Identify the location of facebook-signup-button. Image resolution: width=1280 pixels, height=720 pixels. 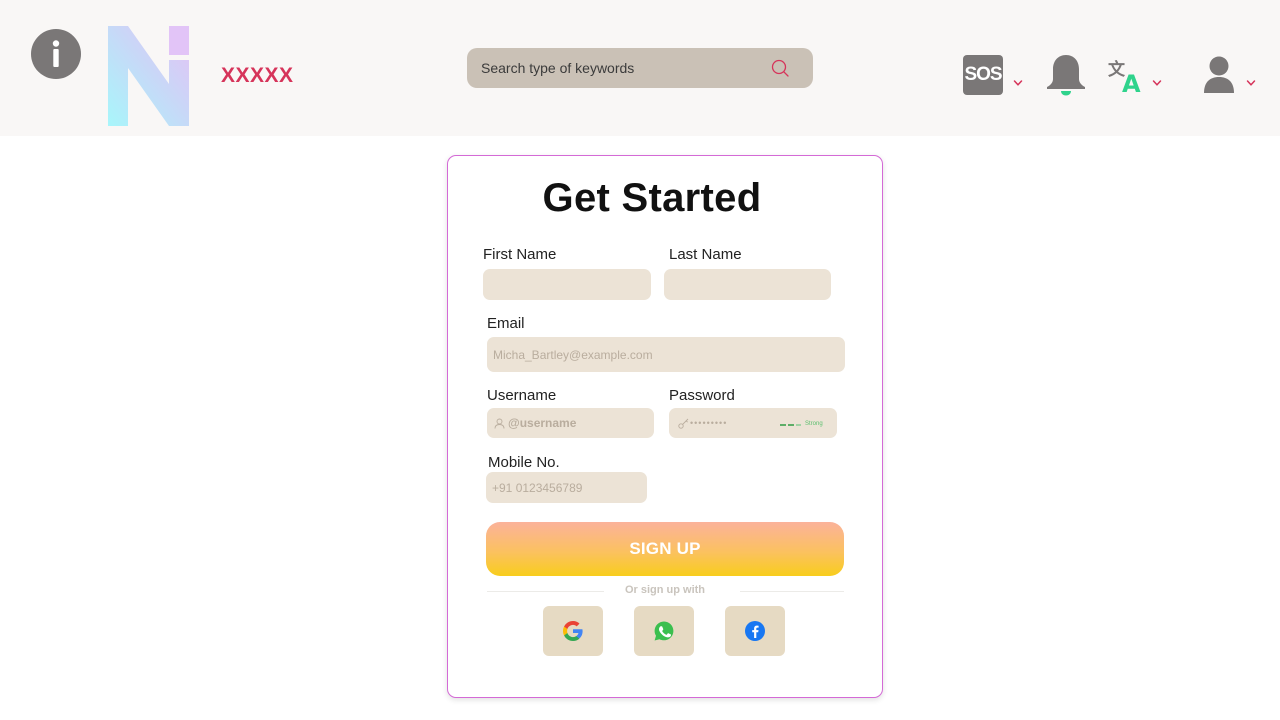
(755, 631).